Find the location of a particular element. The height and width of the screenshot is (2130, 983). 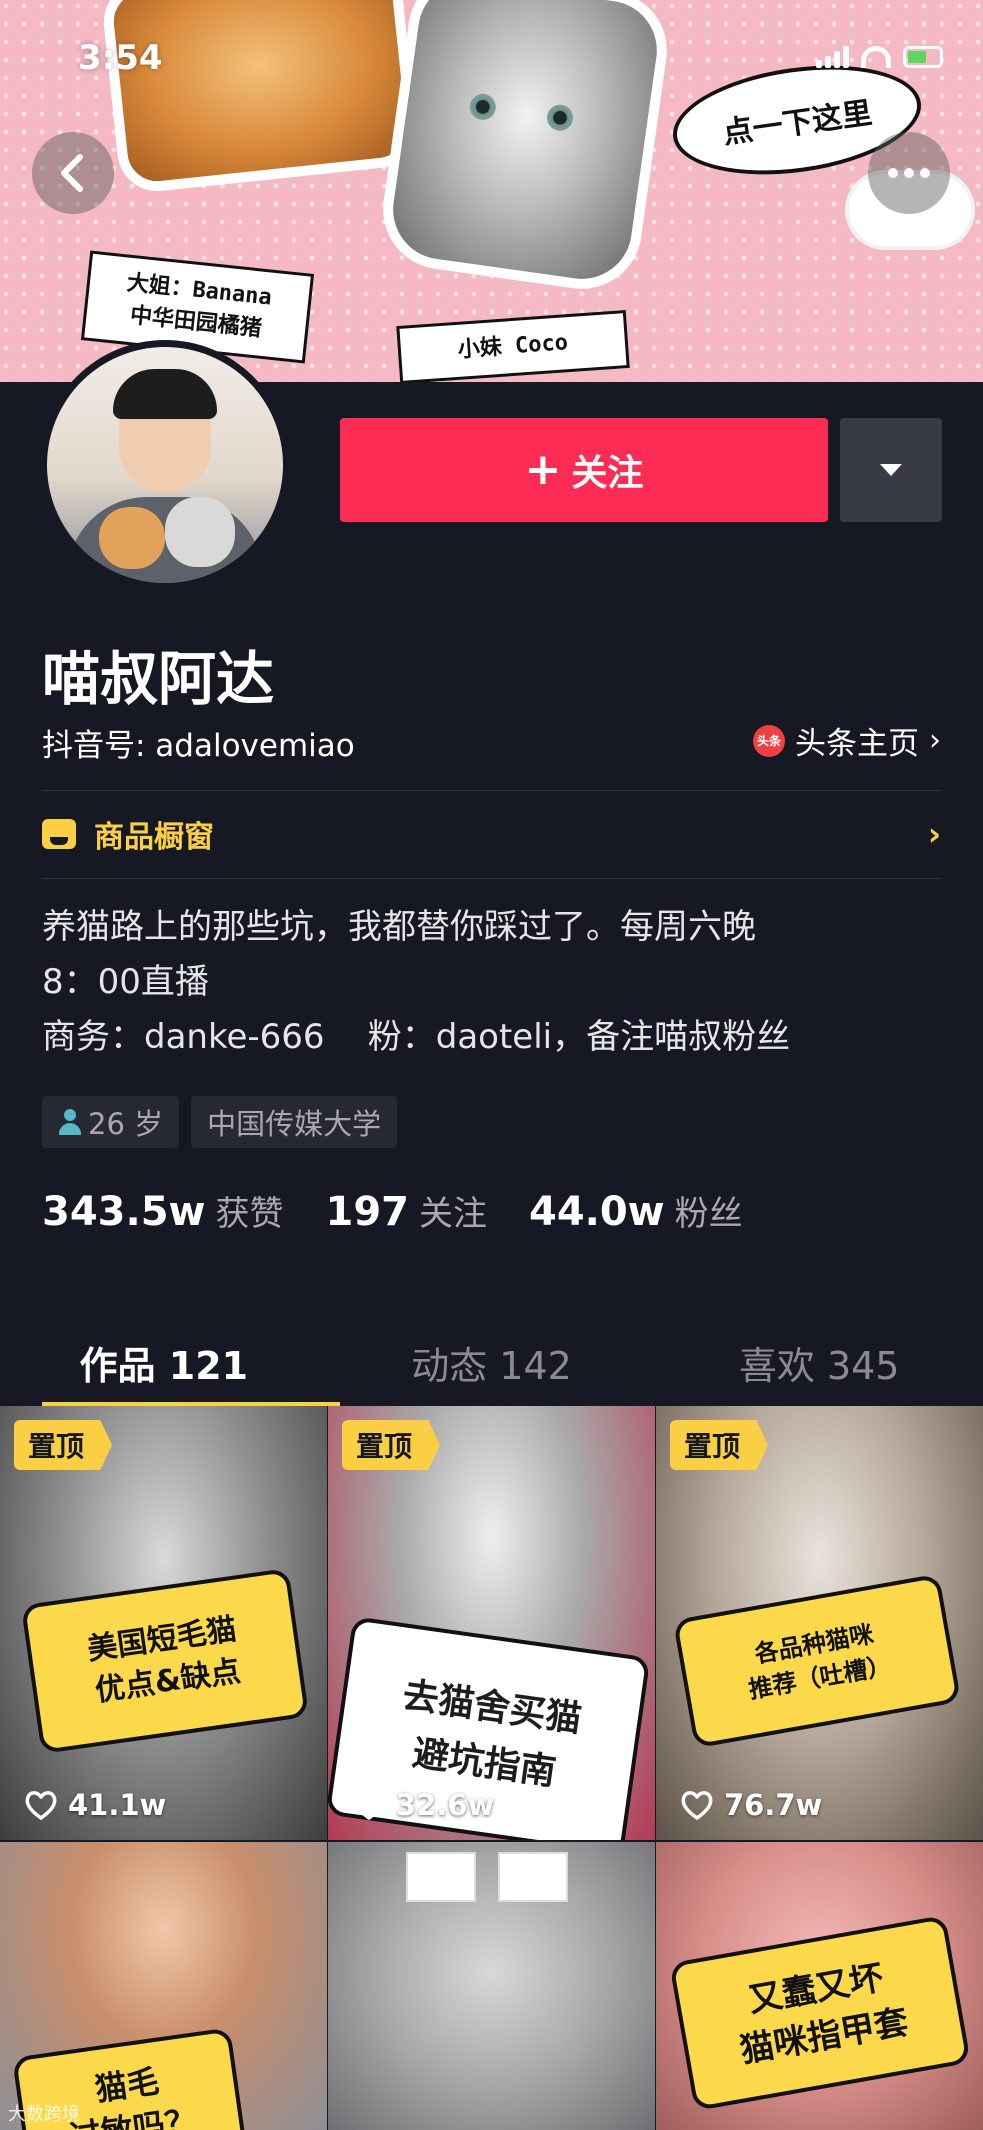

tab-updates: 动态 142 is located at coordinates (492, 1362).